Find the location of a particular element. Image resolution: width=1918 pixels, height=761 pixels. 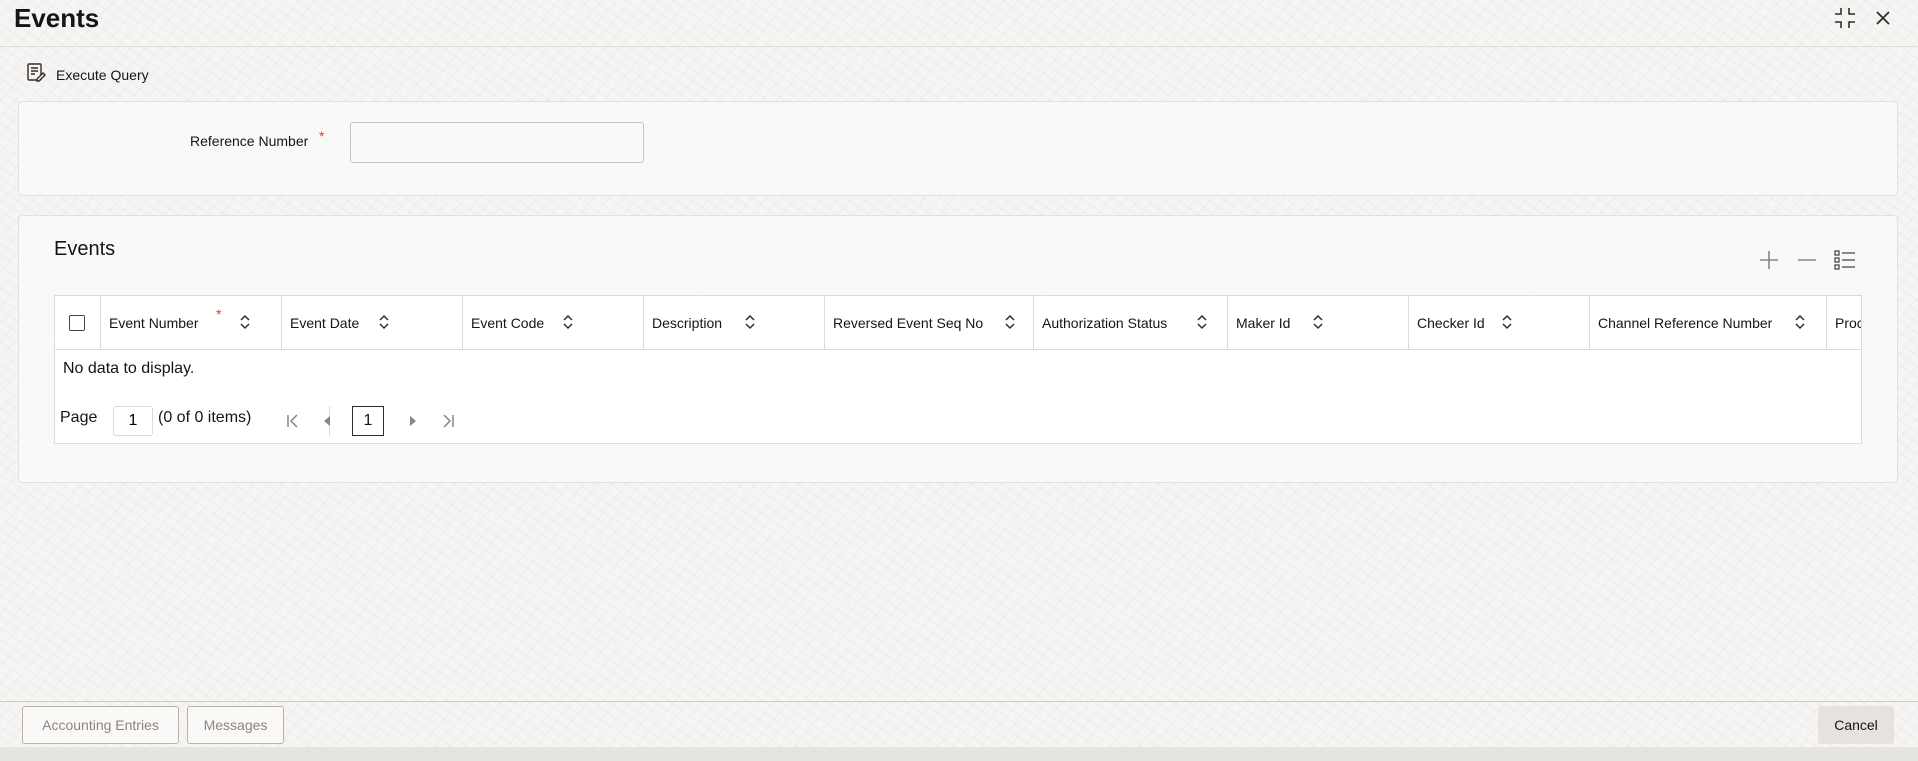

window-title: Events is located at coordinates (57, 18).